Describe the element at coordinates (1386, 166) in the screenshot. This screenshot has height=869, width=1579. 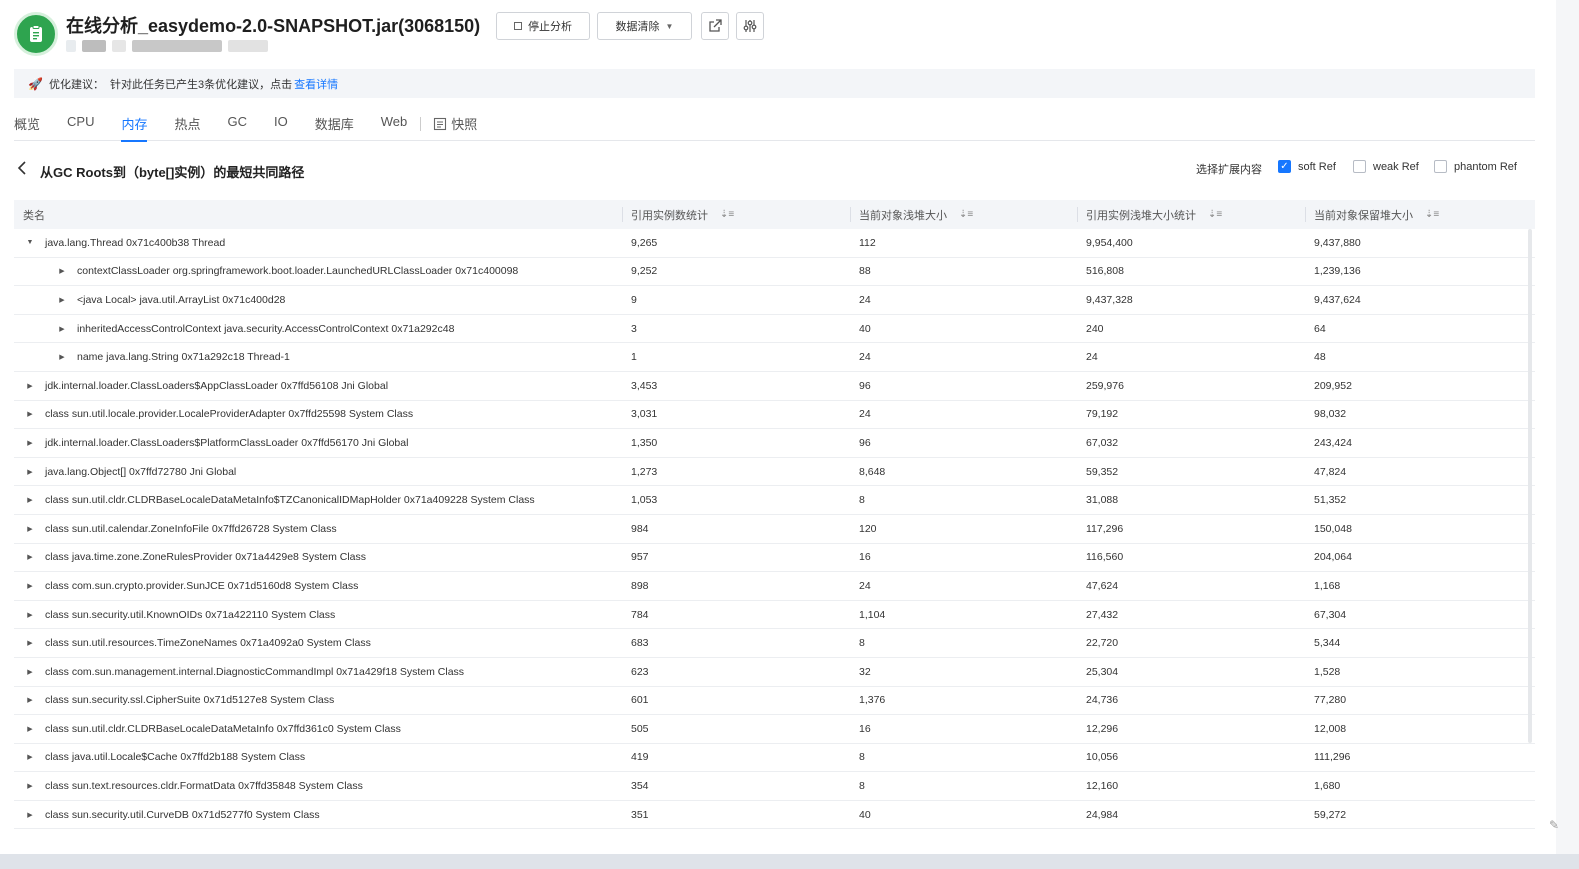
I see `weak-ref-checkbox: weak Ref` at that location.